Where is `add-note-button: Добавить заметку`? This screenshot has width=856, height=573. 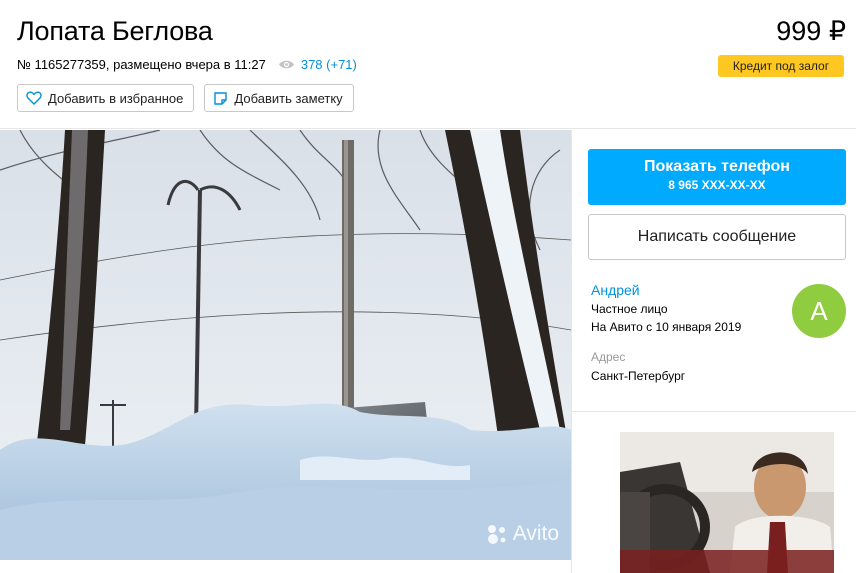
add-note-button: Добавить заметку is located at coordinates (279, 98).